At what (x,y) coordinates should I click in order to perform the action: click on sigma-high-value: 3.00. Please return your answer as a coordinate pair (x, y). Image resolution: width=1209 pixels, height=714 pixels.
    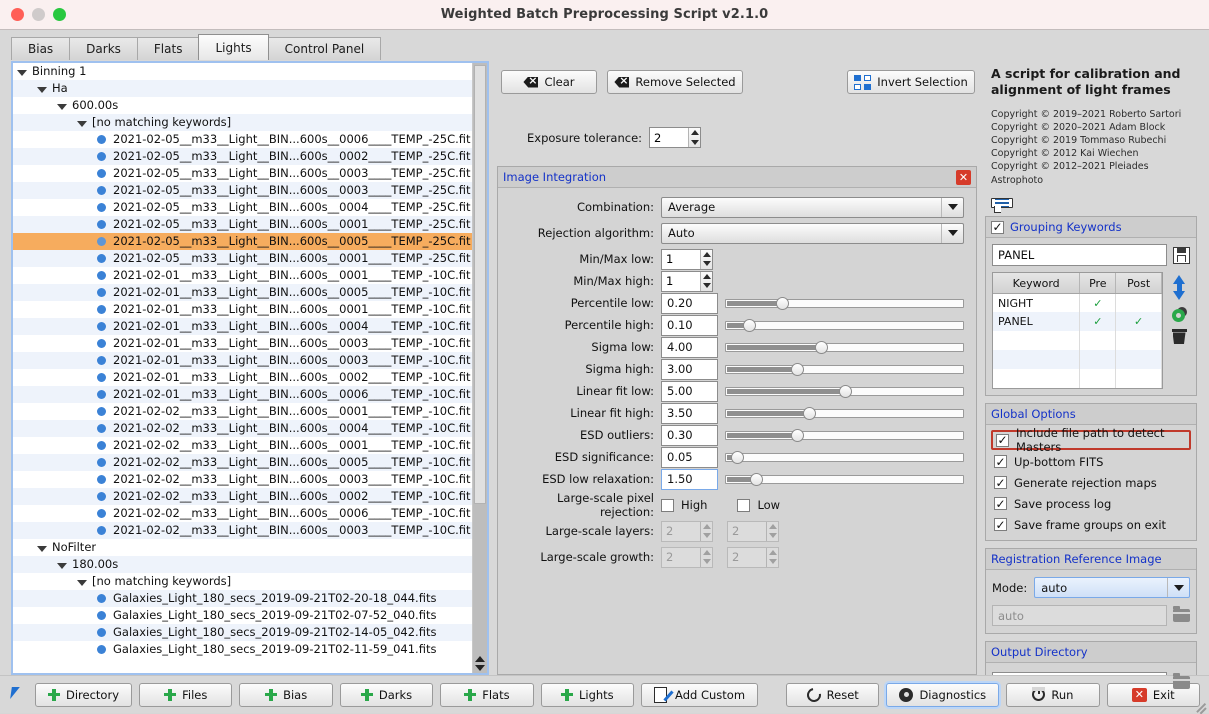
    Looking at the image, I should click on (689, 369).